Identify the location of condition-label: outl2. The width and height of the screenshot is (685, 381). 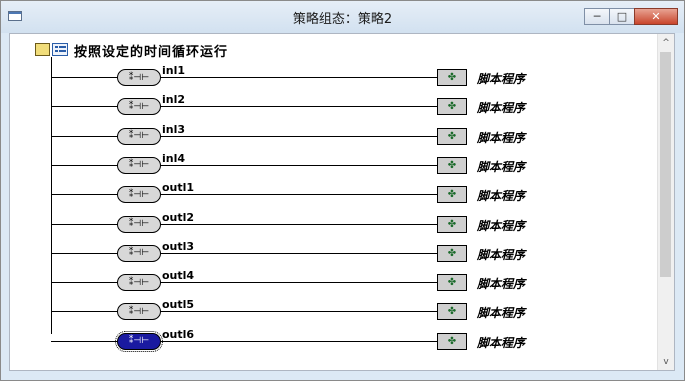
(178, 217).